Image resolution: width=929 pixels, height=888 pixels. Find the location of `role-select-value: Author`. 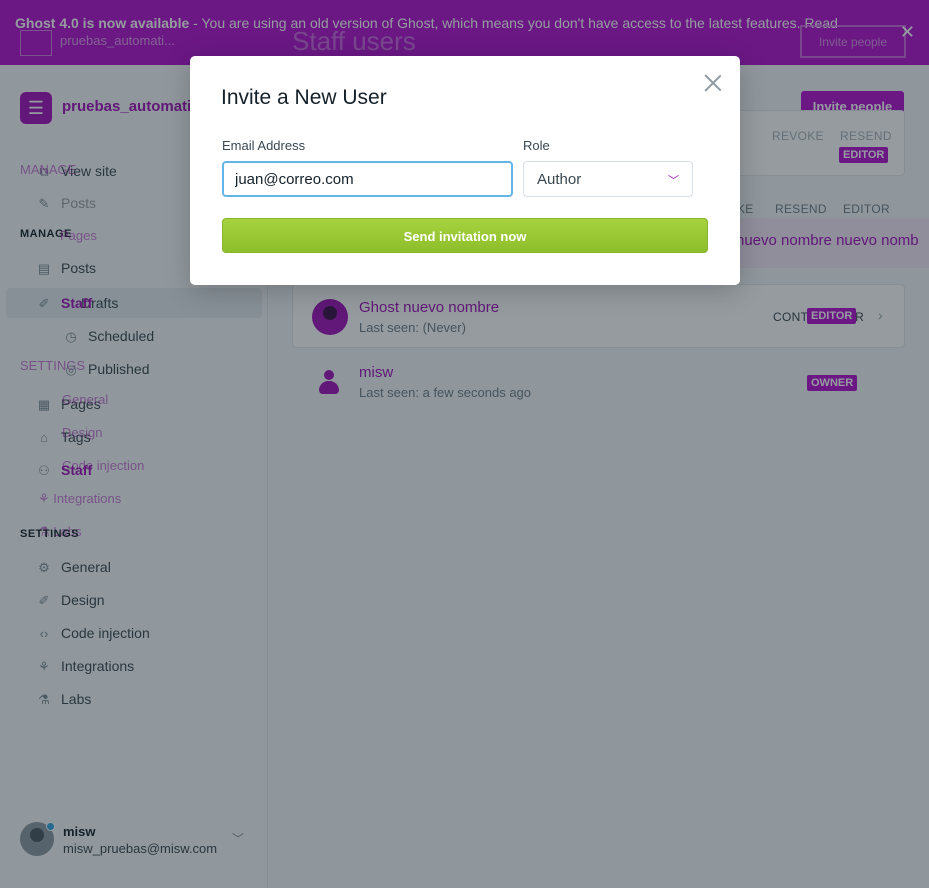

role-select-value: Author is located at coordinates (559, 179).